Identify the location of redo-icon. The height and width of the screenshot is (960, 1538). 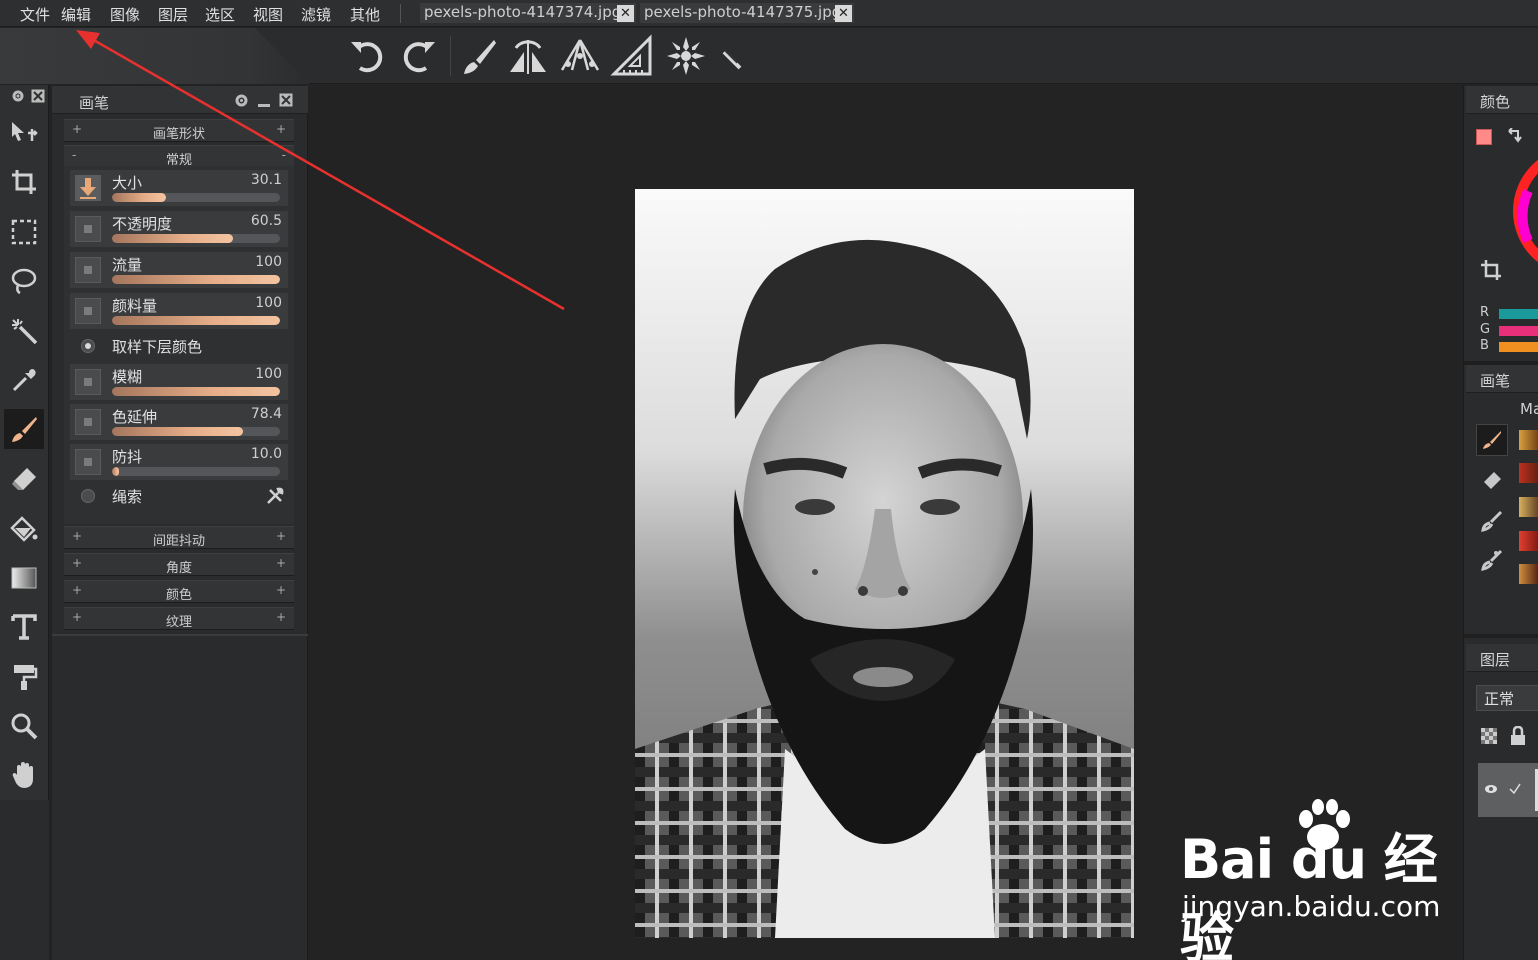
(418, 56).